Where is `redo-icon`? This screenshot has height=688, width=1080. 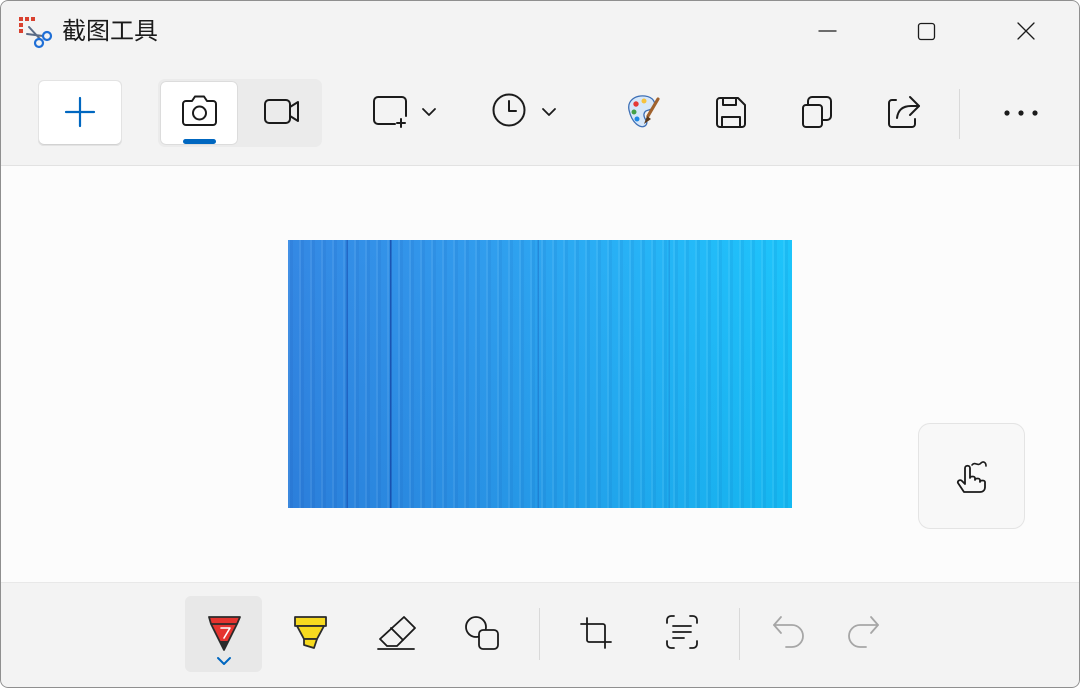
redo-icon is located at coordinates (863, 632).